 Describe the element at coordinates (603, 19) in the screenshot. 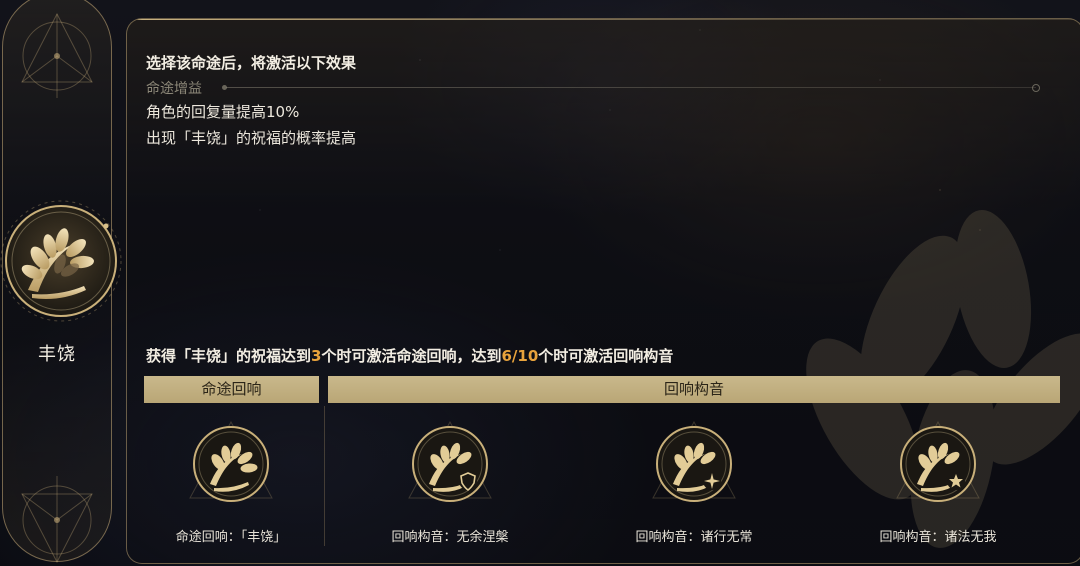

I see `panel-top-accent` at that location.